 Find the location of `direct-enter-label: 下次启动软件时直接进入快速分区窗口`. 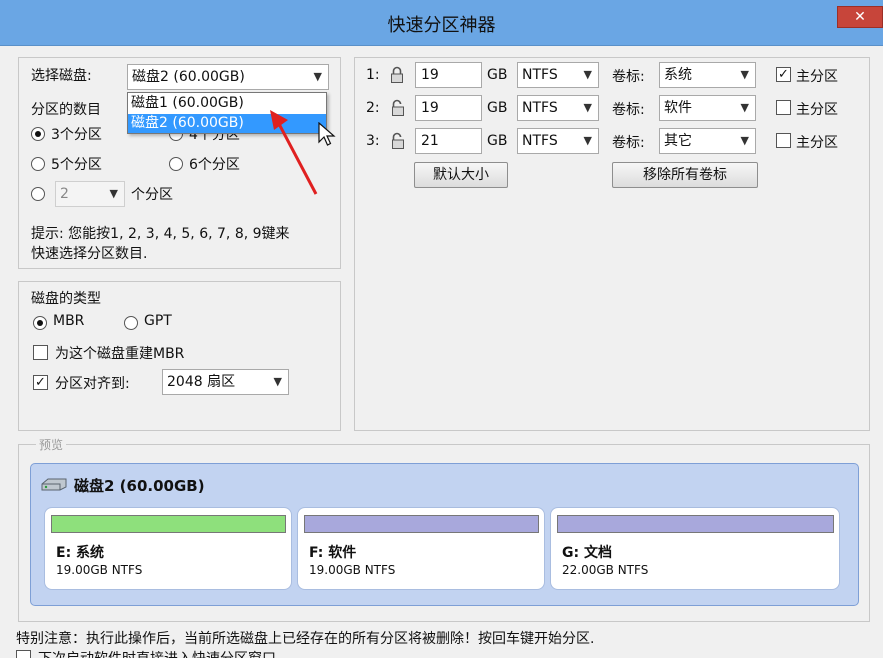

direct-enter-label: 下次启动软件时直接进入快速分区窗口 is located at coordinates (157, 653).